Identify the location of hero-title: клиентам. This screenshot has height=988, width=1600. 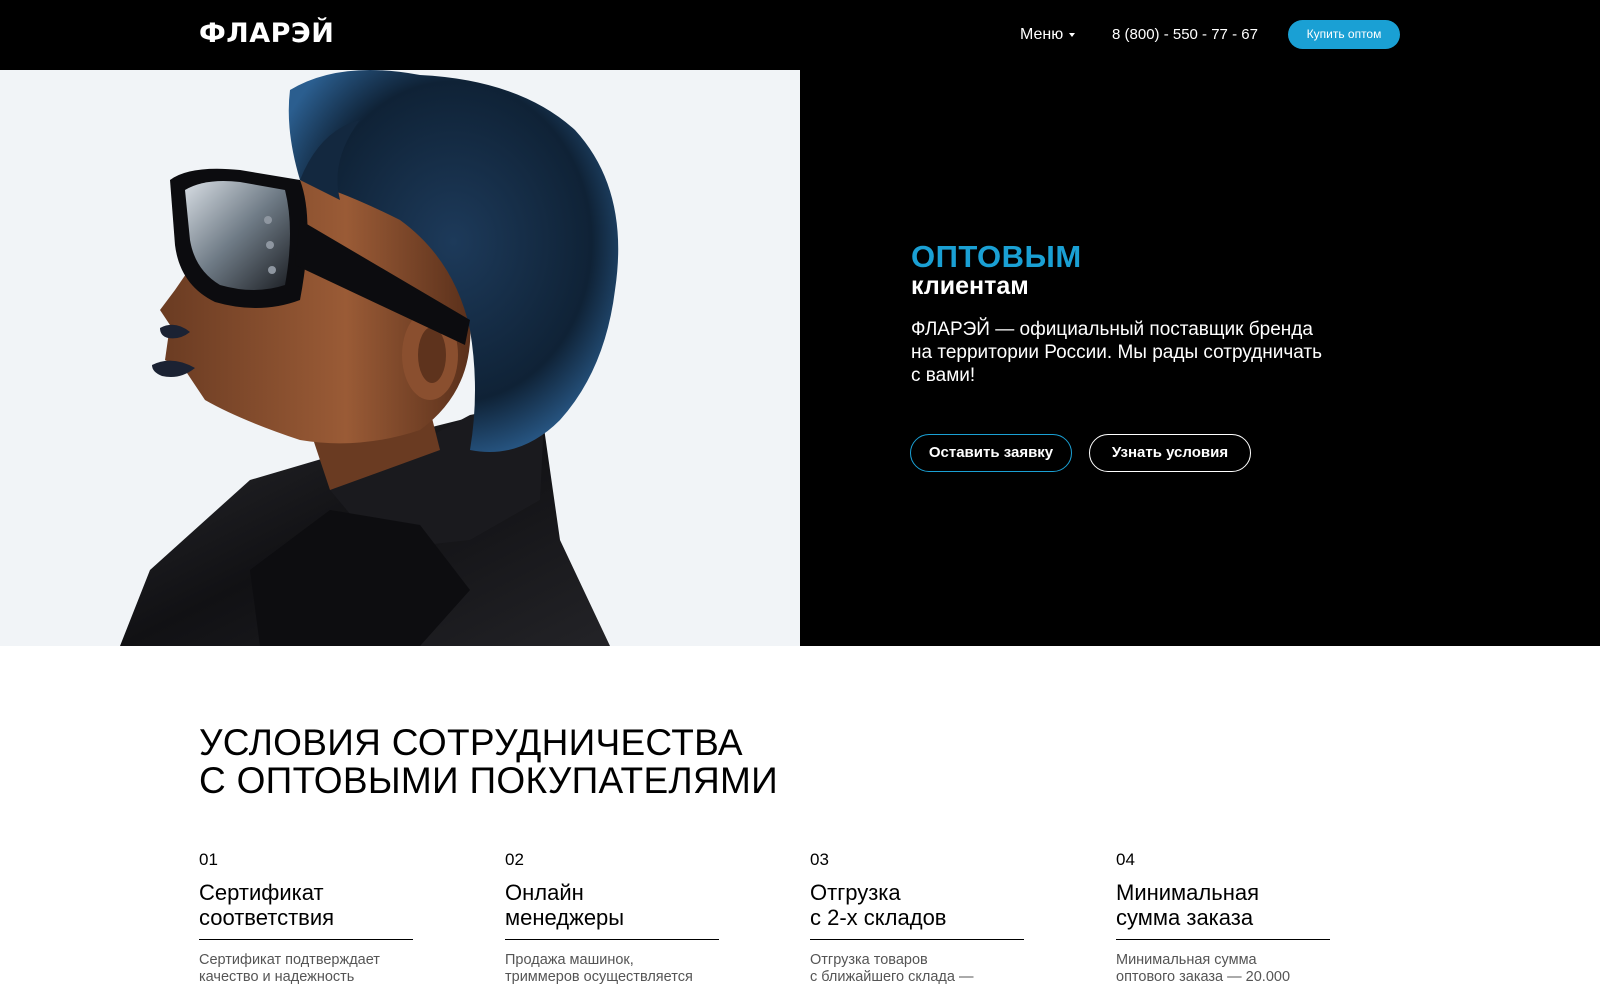
(970, 286).